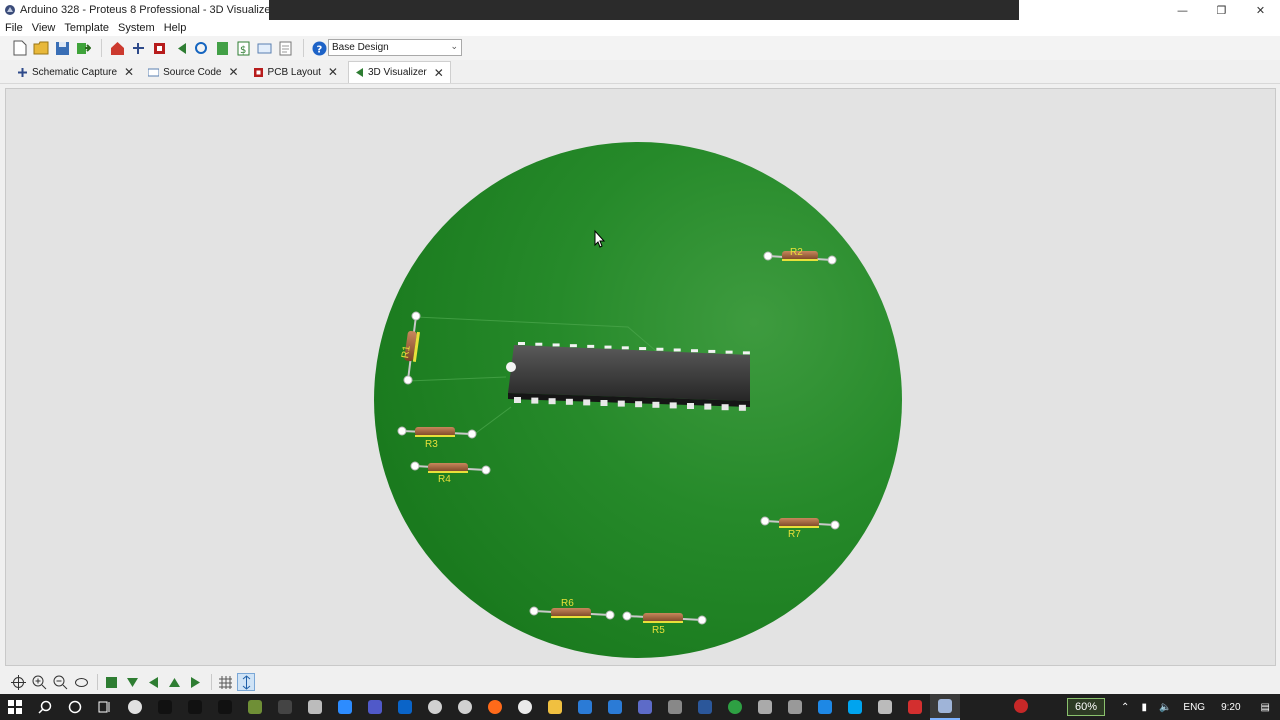  What do you see at coordinates (225, 682) in the screenshot?
I see `show-grid-icon` at bounding box center [225, 682].